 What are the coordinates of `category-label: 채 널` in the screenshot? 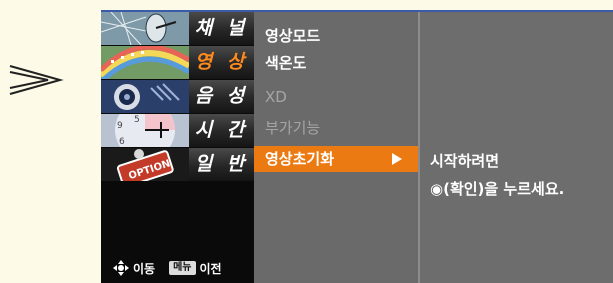 It's located at (221, 28).